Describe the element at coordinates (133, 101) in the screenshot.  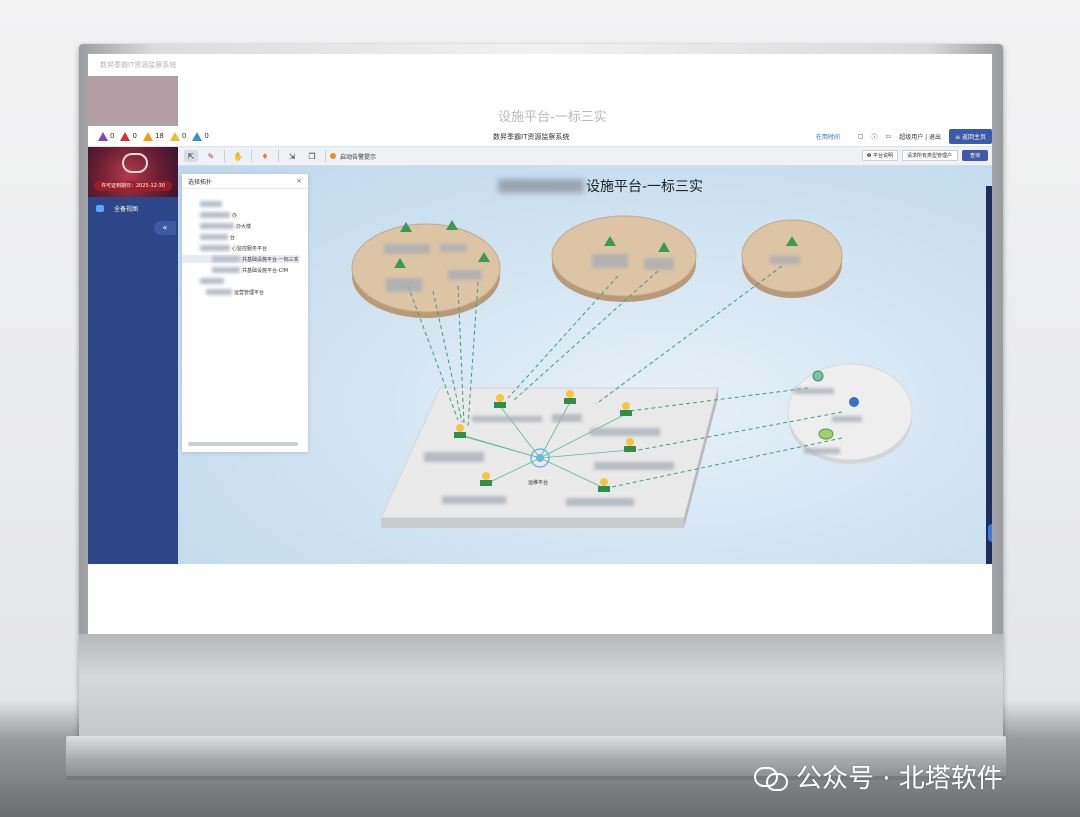
I see `ghost-banner` at that location.